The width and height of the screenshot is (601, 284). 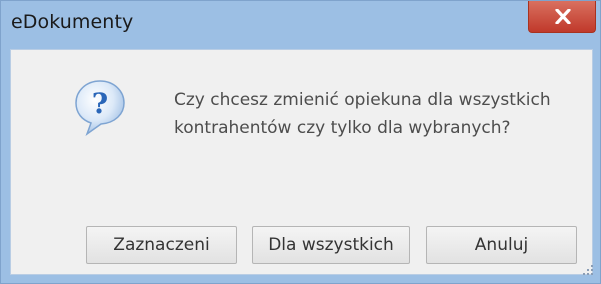 What do you see at coordinates (72, 22) in the screenshot?
I see `window-title: eDokumenty` at bounding box center [72, 22].